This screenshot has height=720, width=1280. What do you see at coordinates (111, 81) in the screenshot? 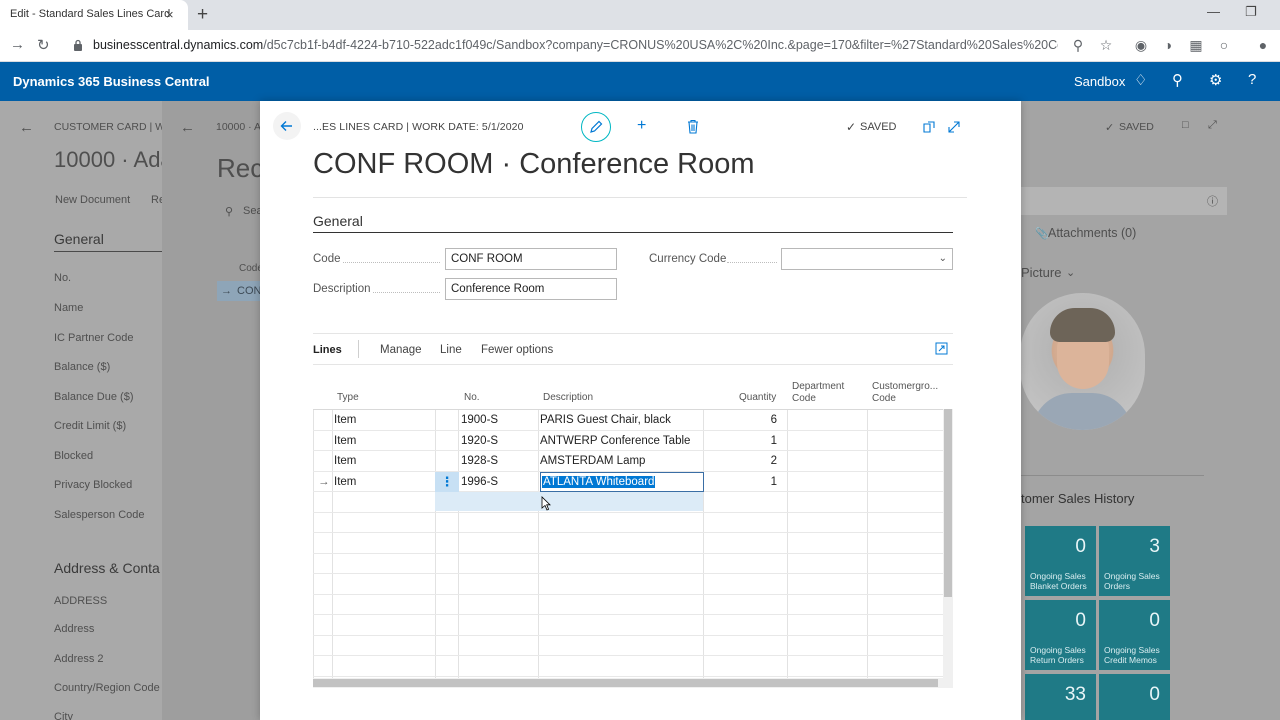
I see `app-brand: Dynamics 365 Business Central` at bounding box center [111, 81].